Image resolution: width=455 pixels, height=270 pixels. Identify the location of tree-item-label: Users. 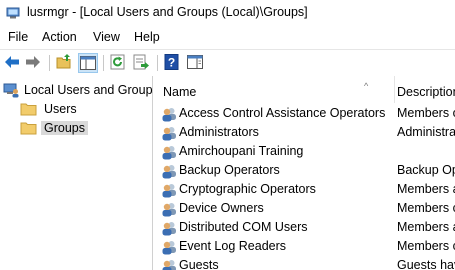
(60, 109).